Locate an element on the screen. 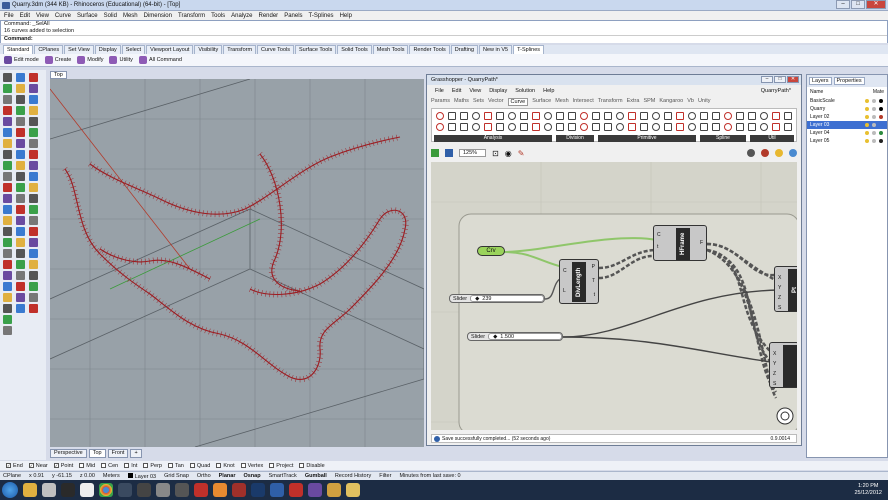 The image size is (888, 500). email-icon is located at coordinates (49, 490).